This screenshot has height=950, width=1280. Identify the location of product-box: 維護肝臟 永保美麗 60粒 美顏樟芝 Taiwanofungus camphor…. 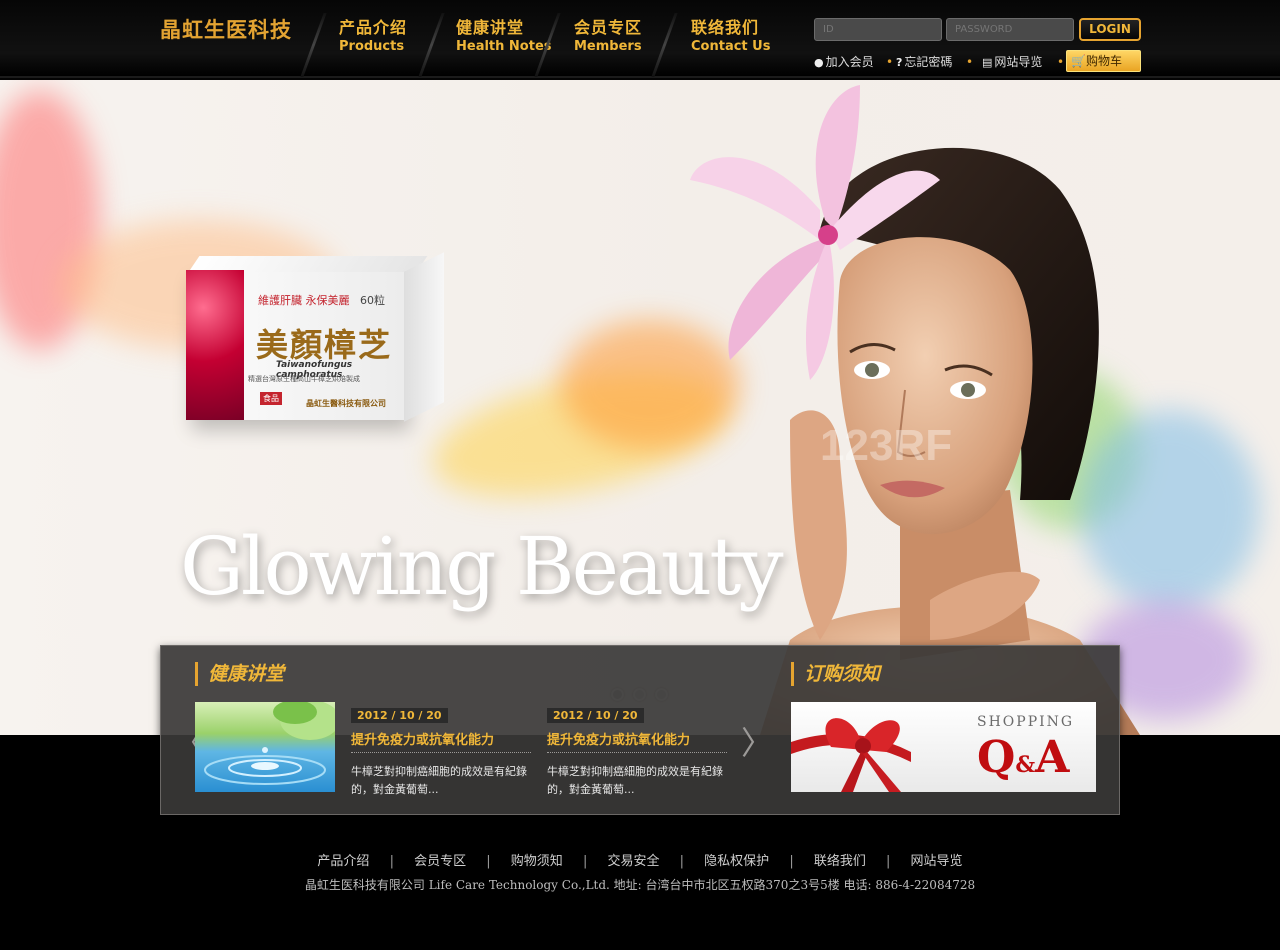
(315, 337).